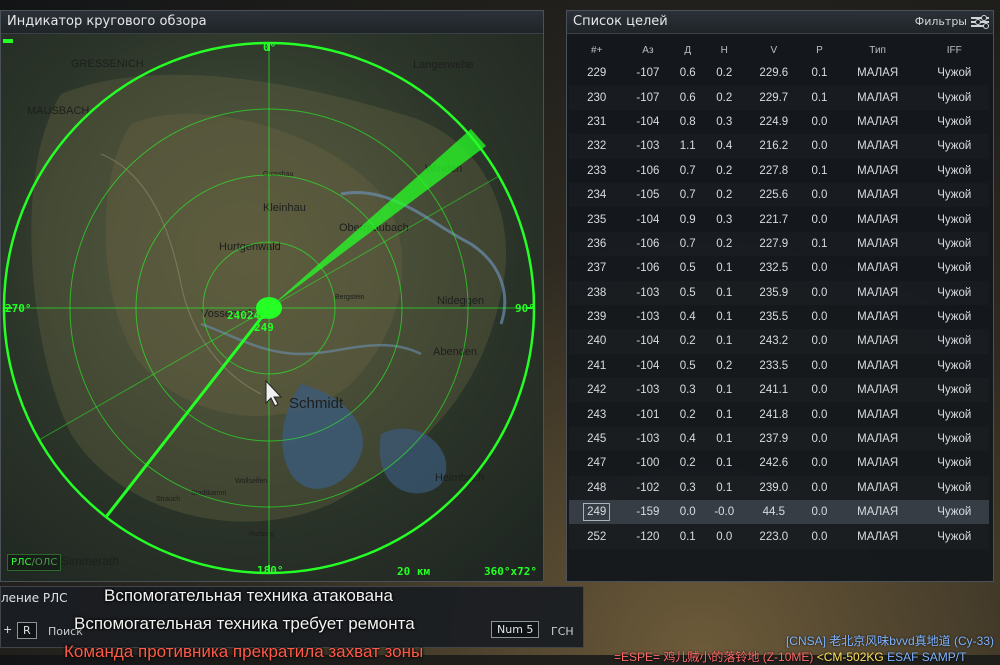 The width and height of the screenshot is (1000, 665). What do you see at coordinates (597, 512) in the screenshot?
I see `table-cell: 249` at bounding box center [597, 512].